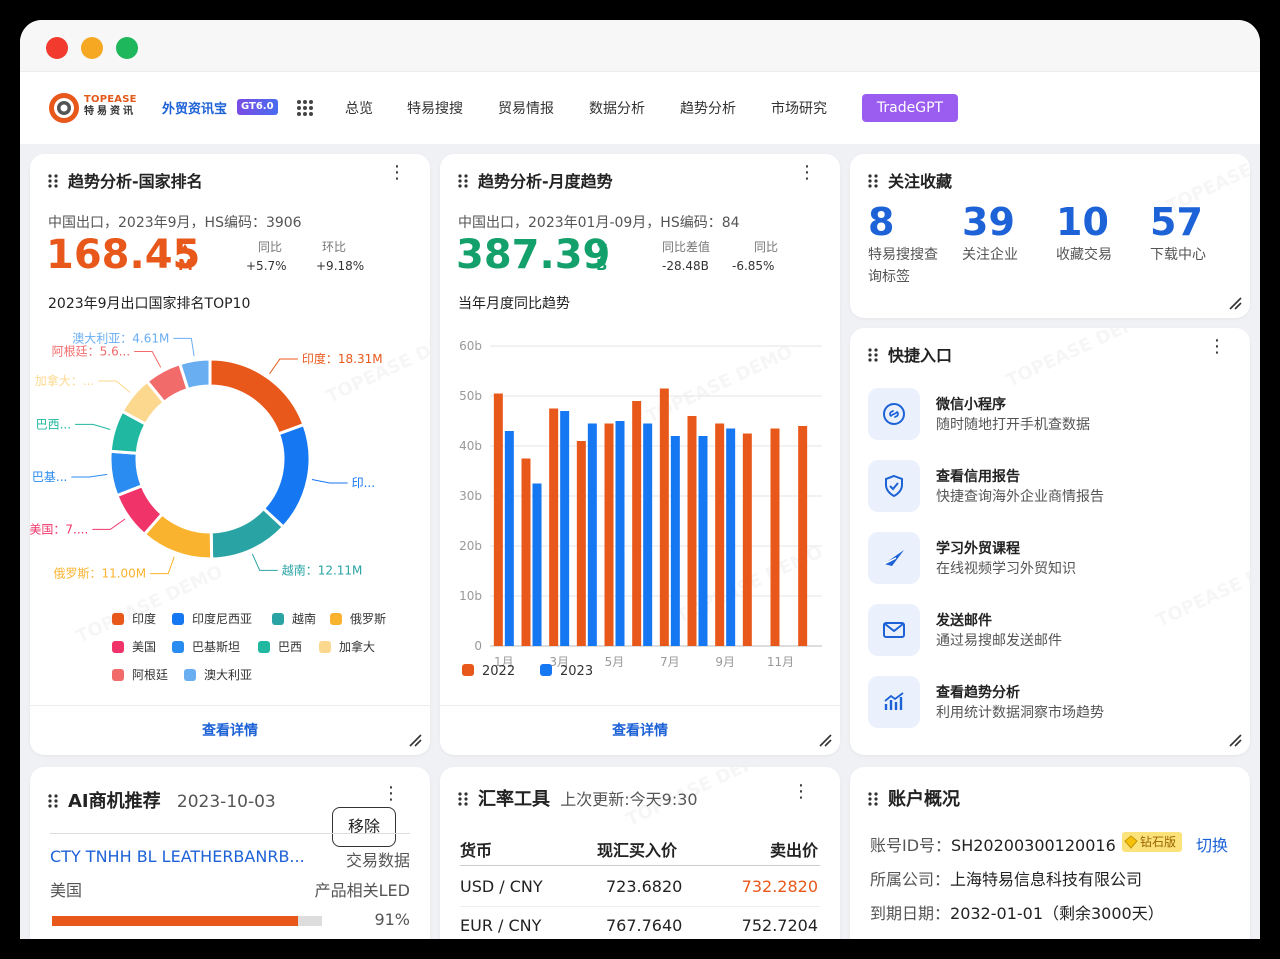 Image resolution: width=1280 pixels, height=959 pixels. I want to click on card-title: 快捷入口, so click(910, 354).